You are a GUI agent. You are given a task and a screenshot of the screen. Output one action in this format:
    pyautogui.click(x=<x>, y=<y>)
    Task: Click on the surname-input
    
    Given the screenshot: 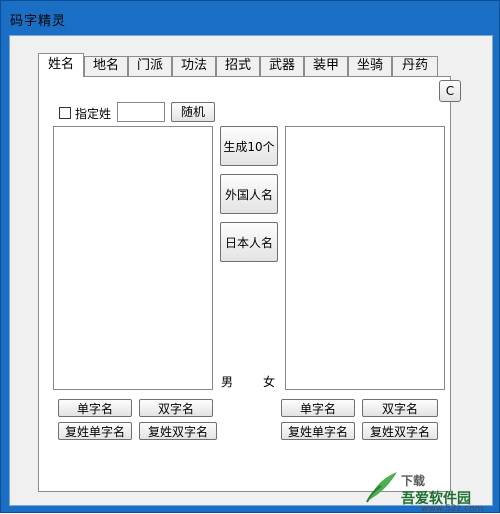 What is the action you would take?
    pyautogui.click(x=141, y=112)
    